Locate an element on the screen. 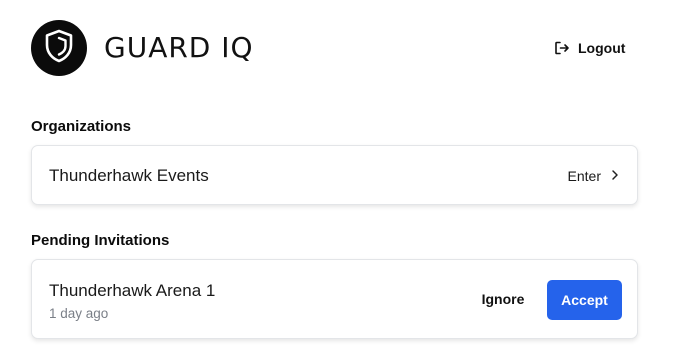  organization-card: Thunderhawk Events Enter is located at coordinates (334, 175).